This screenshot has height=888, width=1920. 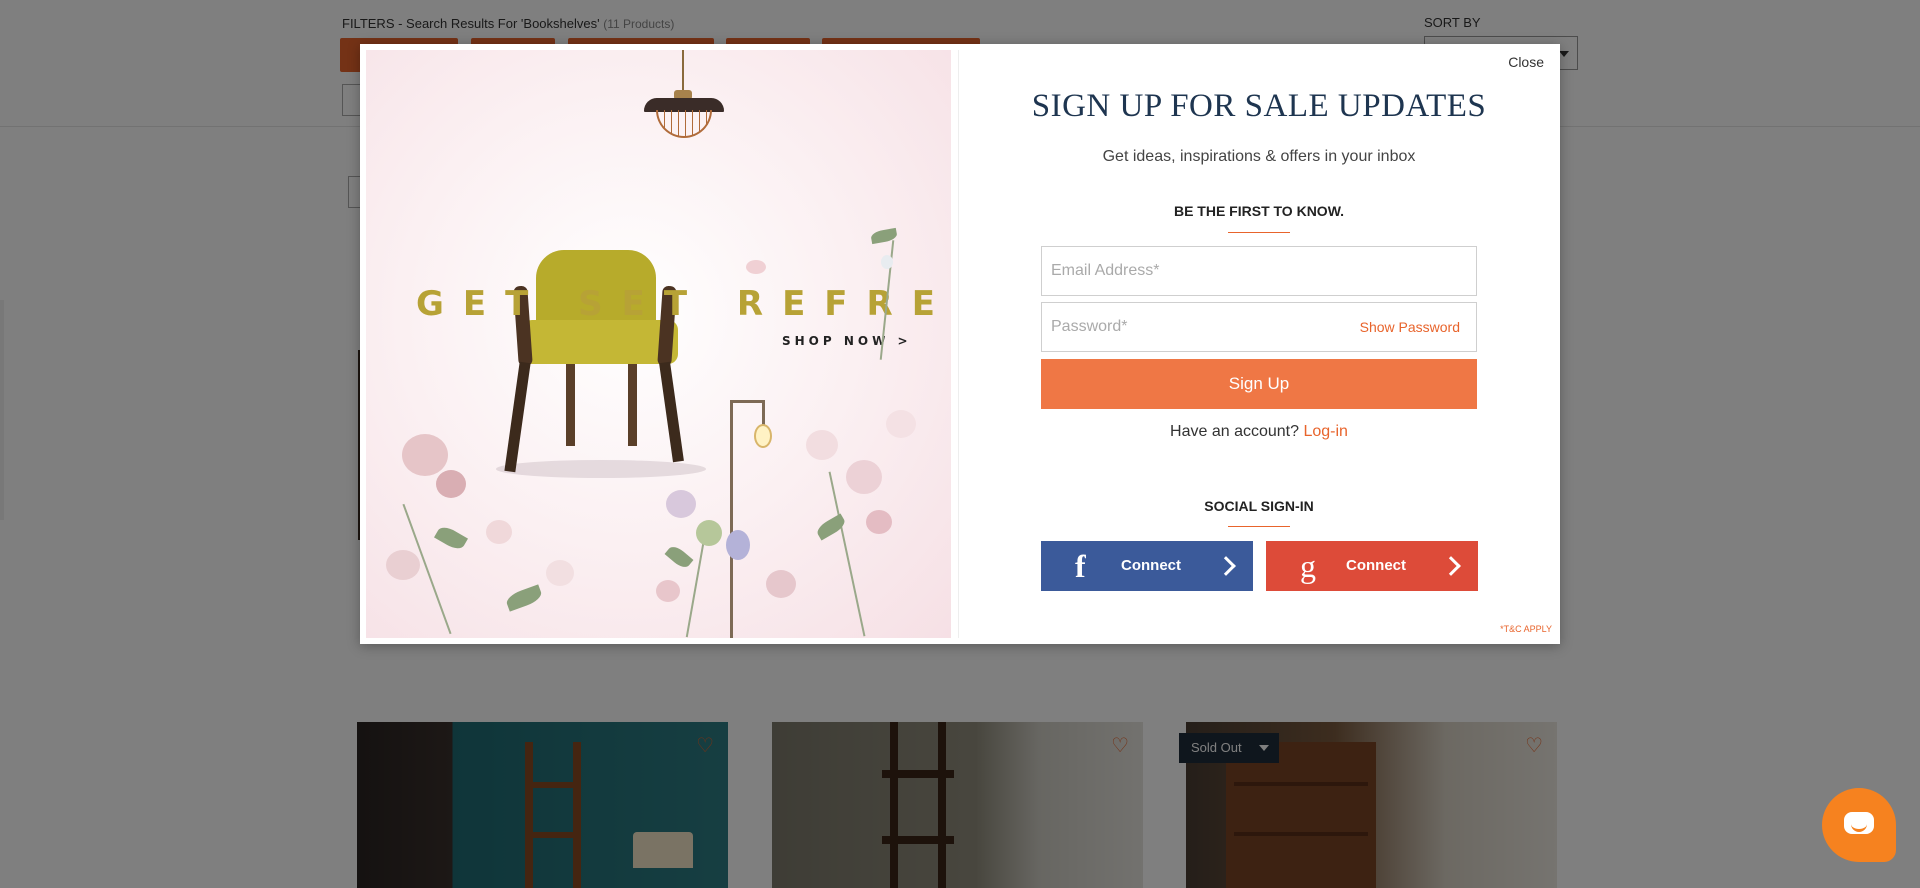 I want to click on google-connect-button: g Connect, so click(x=1372, y=566).